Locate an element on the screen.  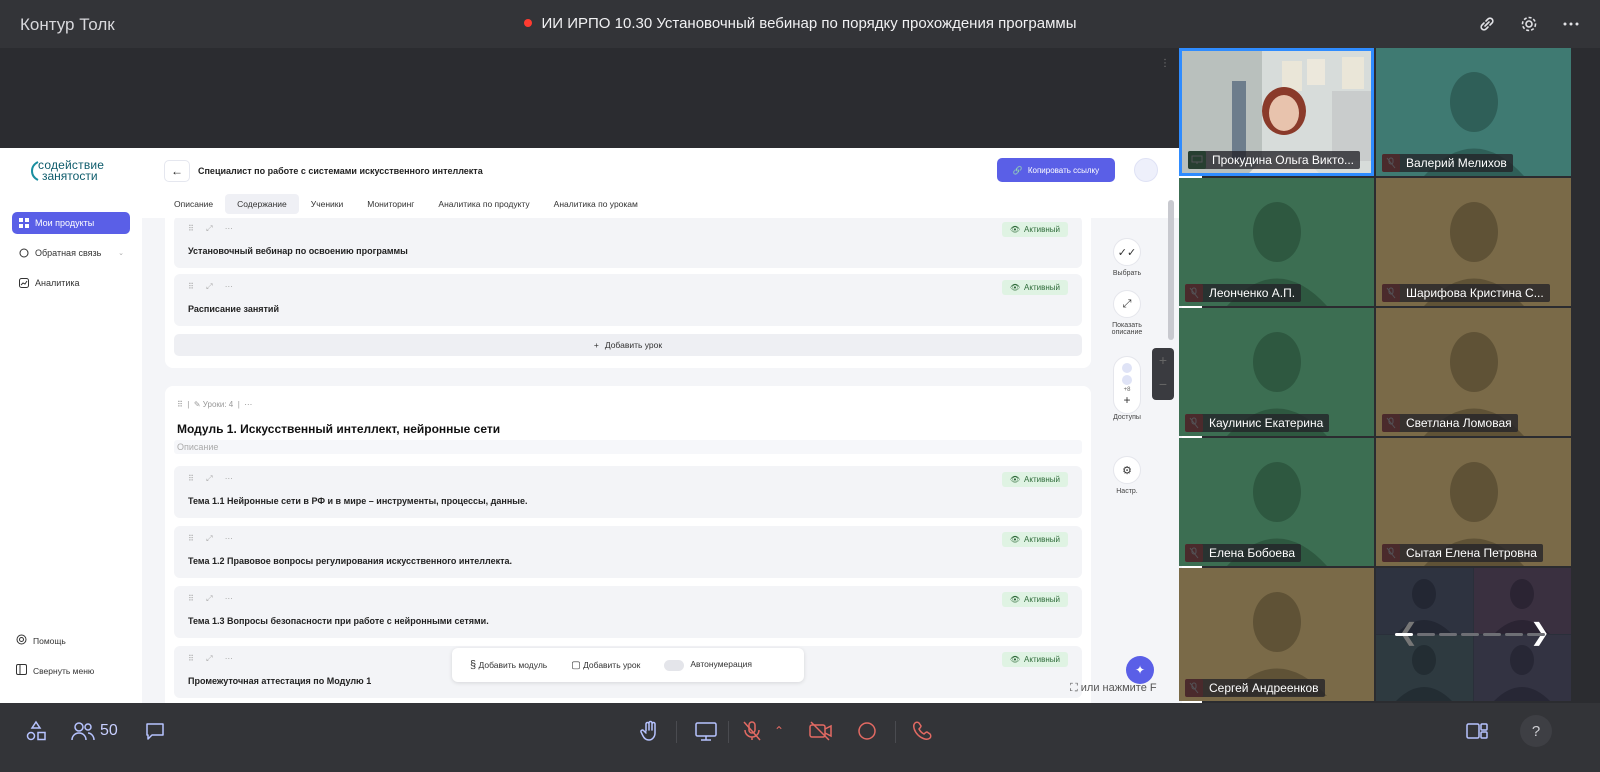
add-lesson-toolbar-button: ▢ Добавить урок is located at coordinates (605, 665).